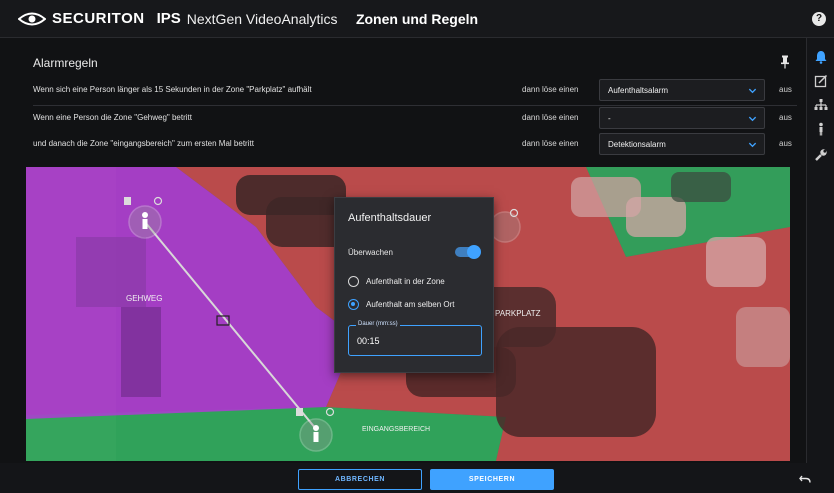  Describe the element at coordinates (474, 252) in the screenshot. I see `toggle-knob` at that location.